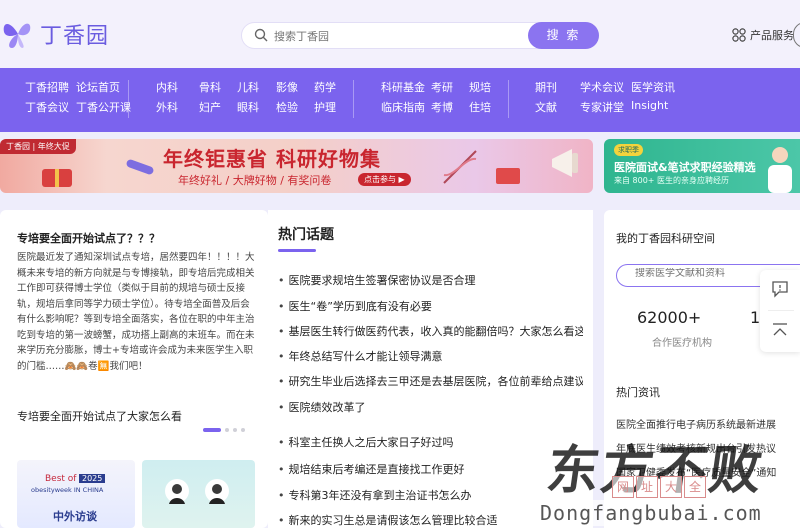 The image size is (800, 528). Describe the element at coordinates (297, 250) in the screenshot. I see `title-underline` at that location.